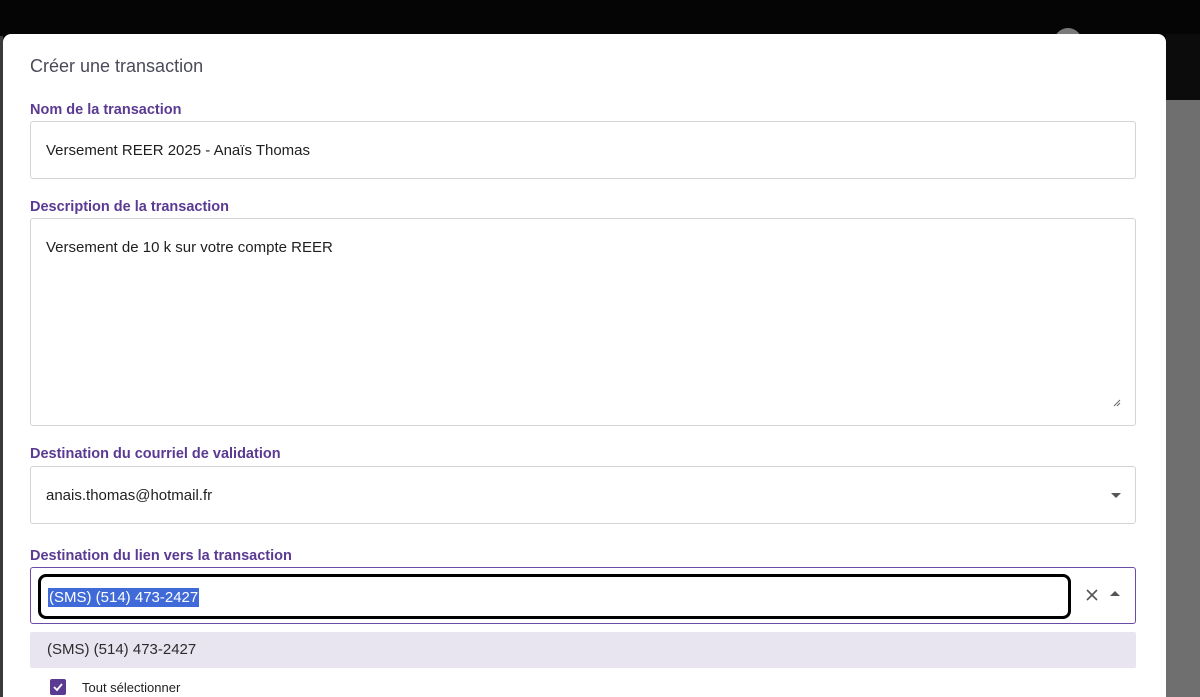  What do you see at coordinates (1116, 495) in the screenshot?
I see `chevron-down-icon` at bounding box center [1116, 495].